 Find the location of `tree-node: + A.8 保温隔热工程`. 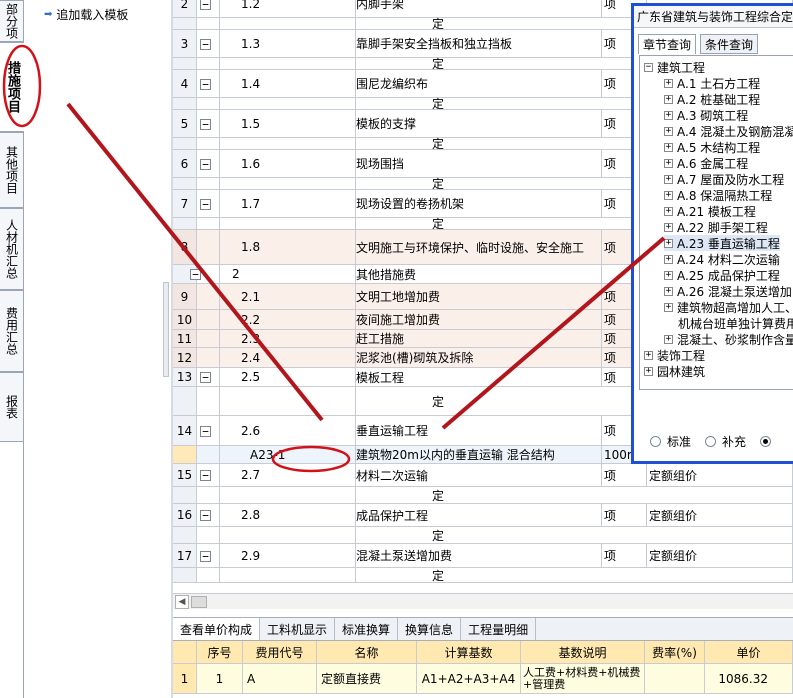

tree-node: + A.8 保温隔热工程 is located at coordinates (718, 195).